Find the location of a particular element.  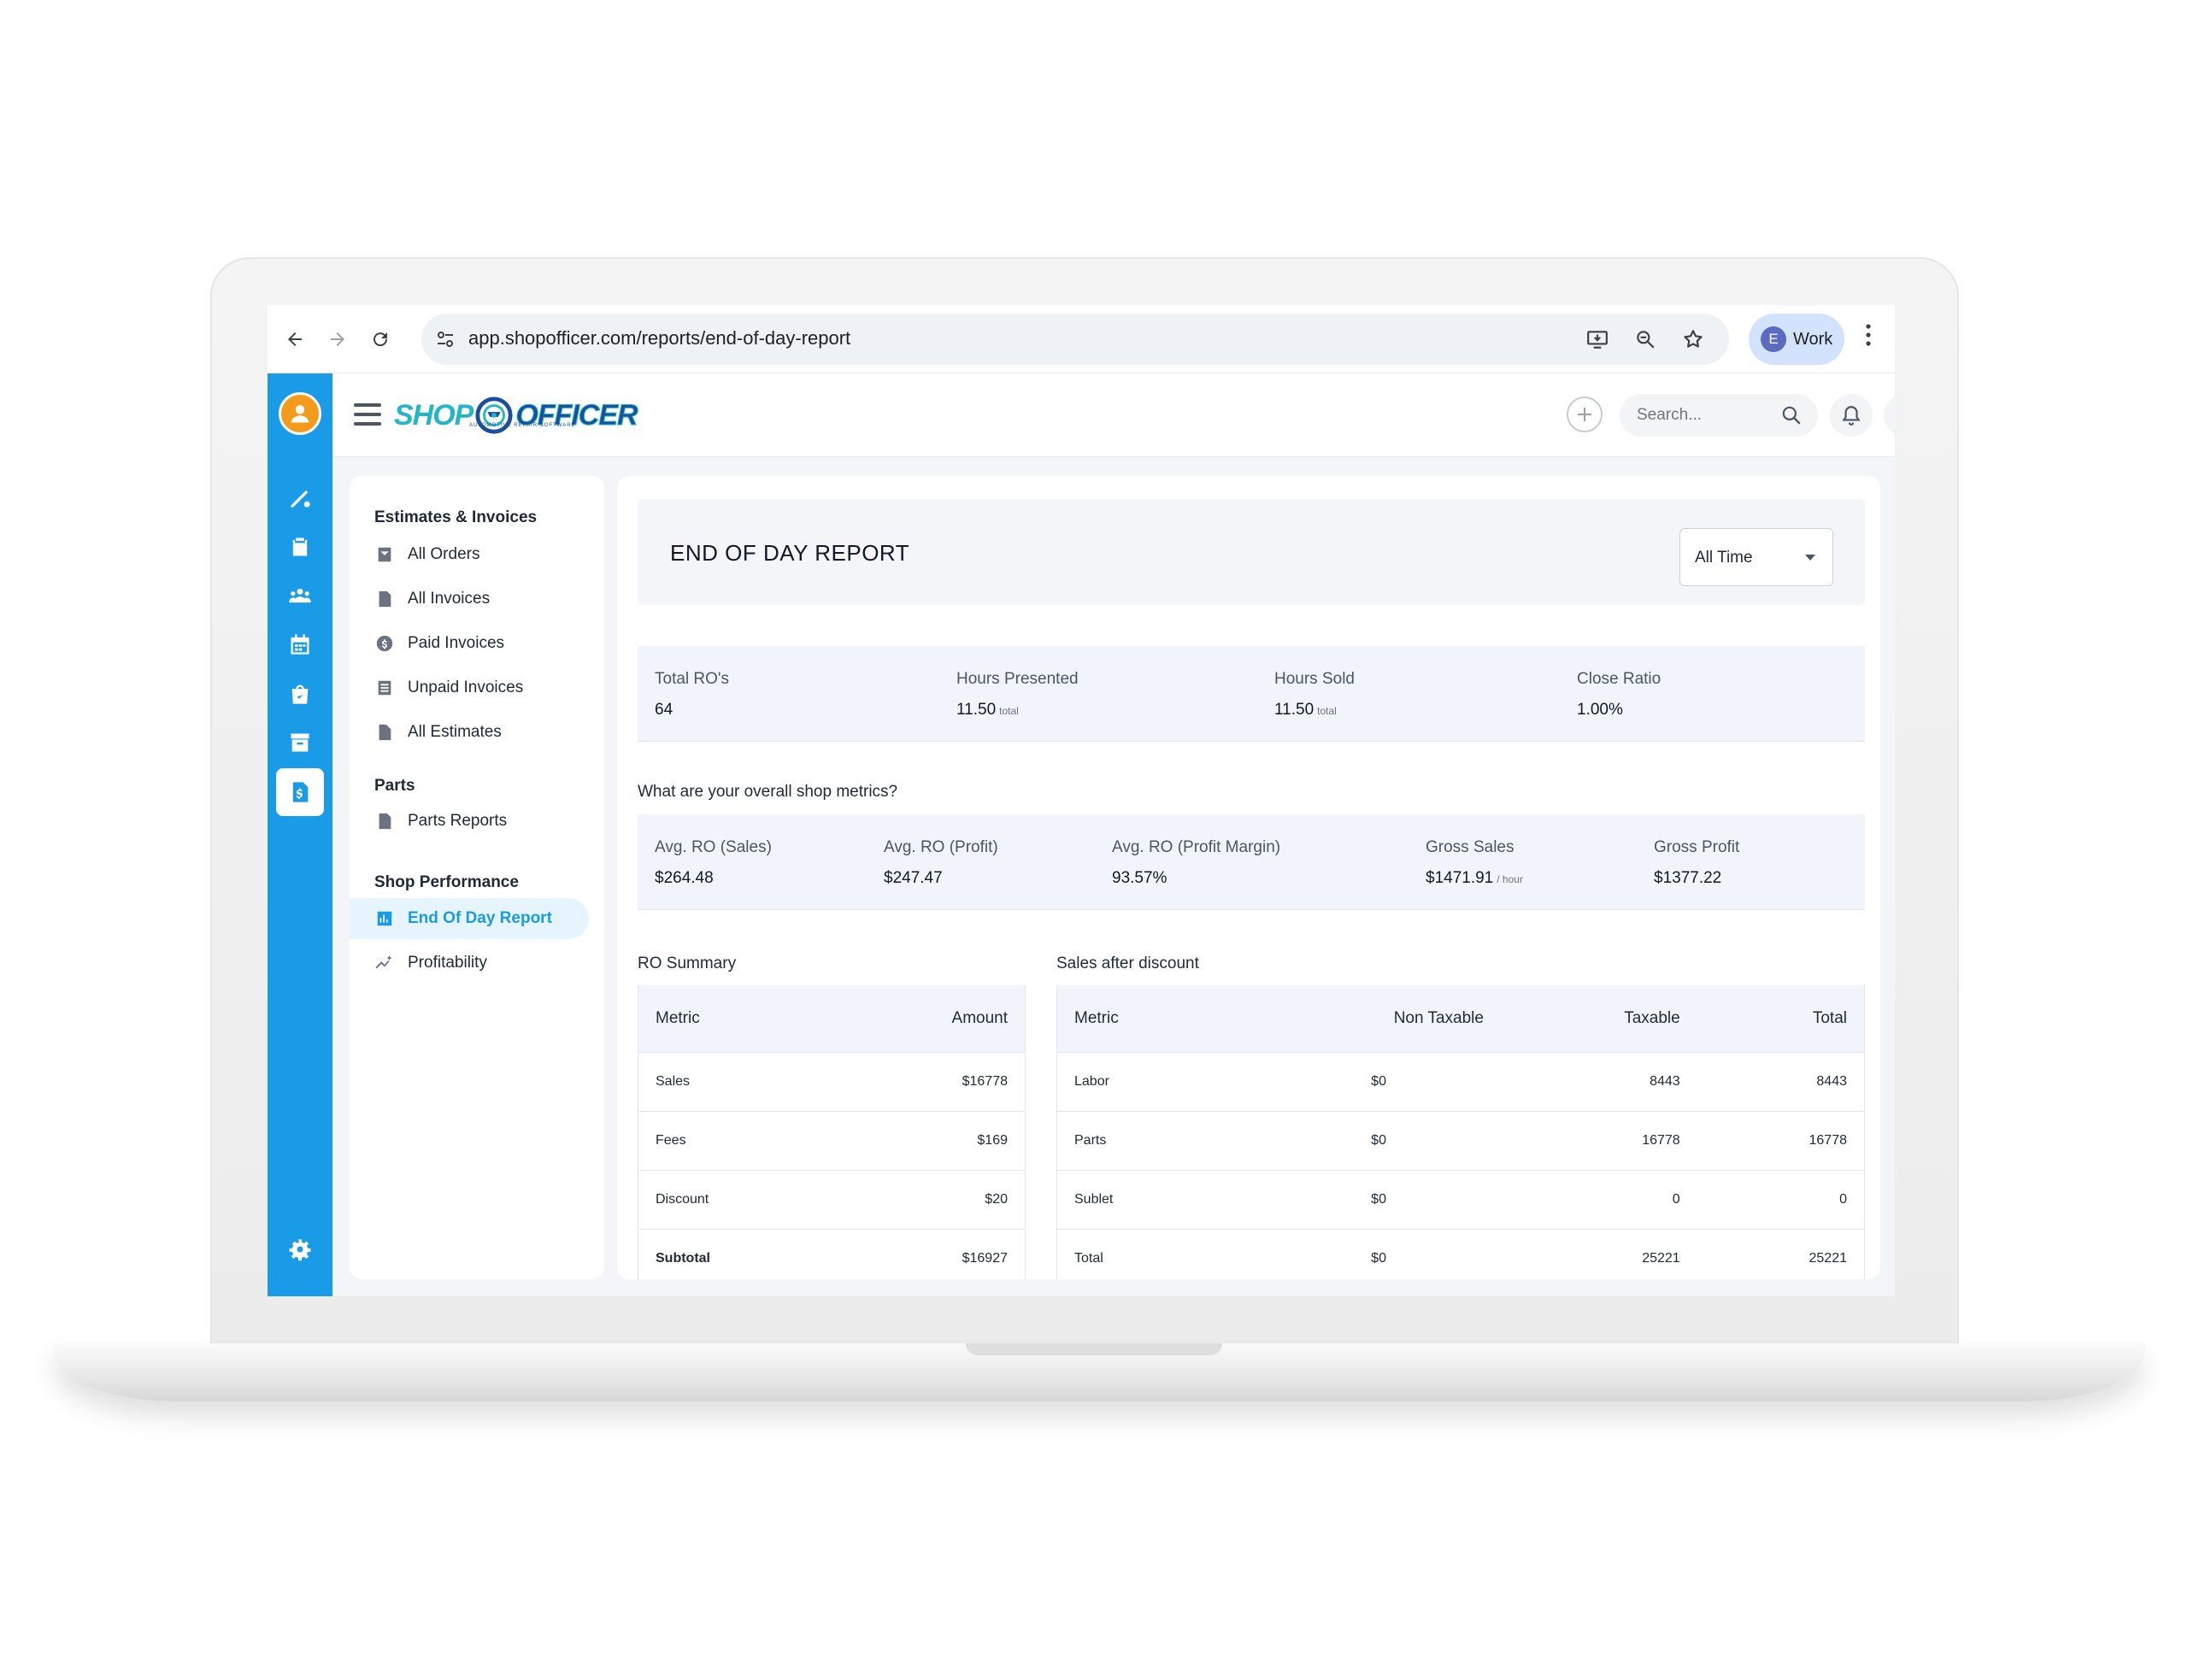

metric-label: Hours Sold is located at coordinates (1314, 679).